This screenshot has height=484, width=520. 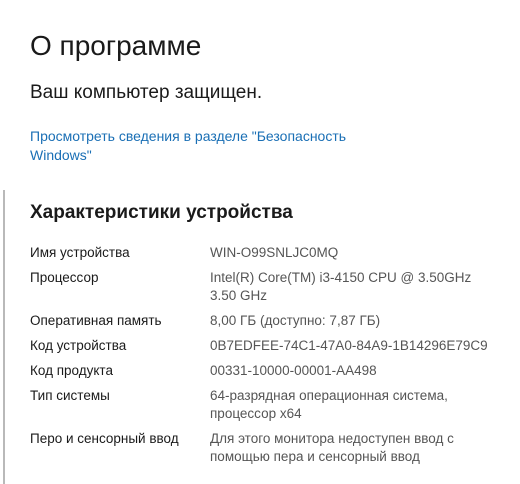 I want to click on protection-status: Ваш компьютер защищен., so click(x=146, y=92).